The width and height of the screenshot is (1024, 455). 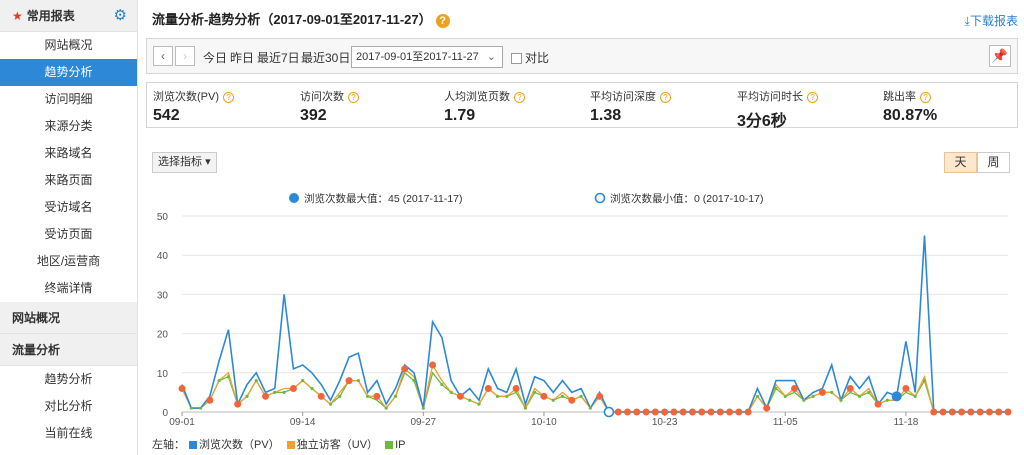 What do you see at coordinates (163, 295) in the screenshot?
I see `y-tick-label: 30` at bounding box center [163, 295].